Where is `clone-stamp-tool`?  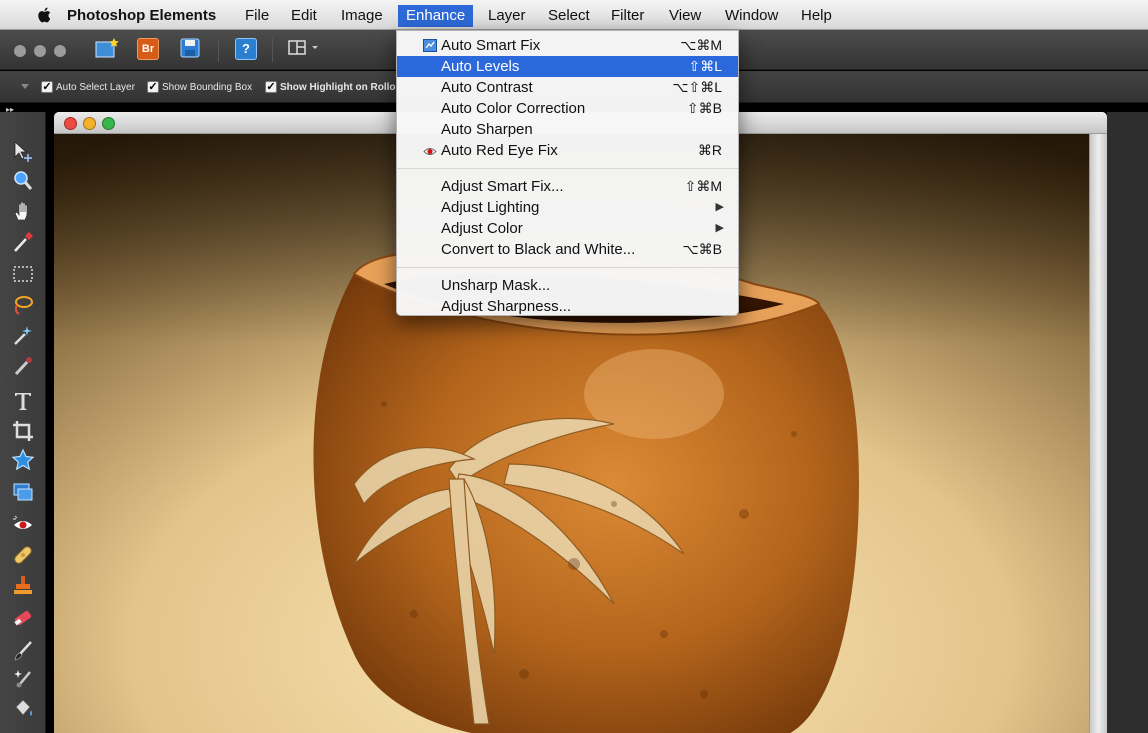 clone-stamp-tool is located at coordinates (23, 585).